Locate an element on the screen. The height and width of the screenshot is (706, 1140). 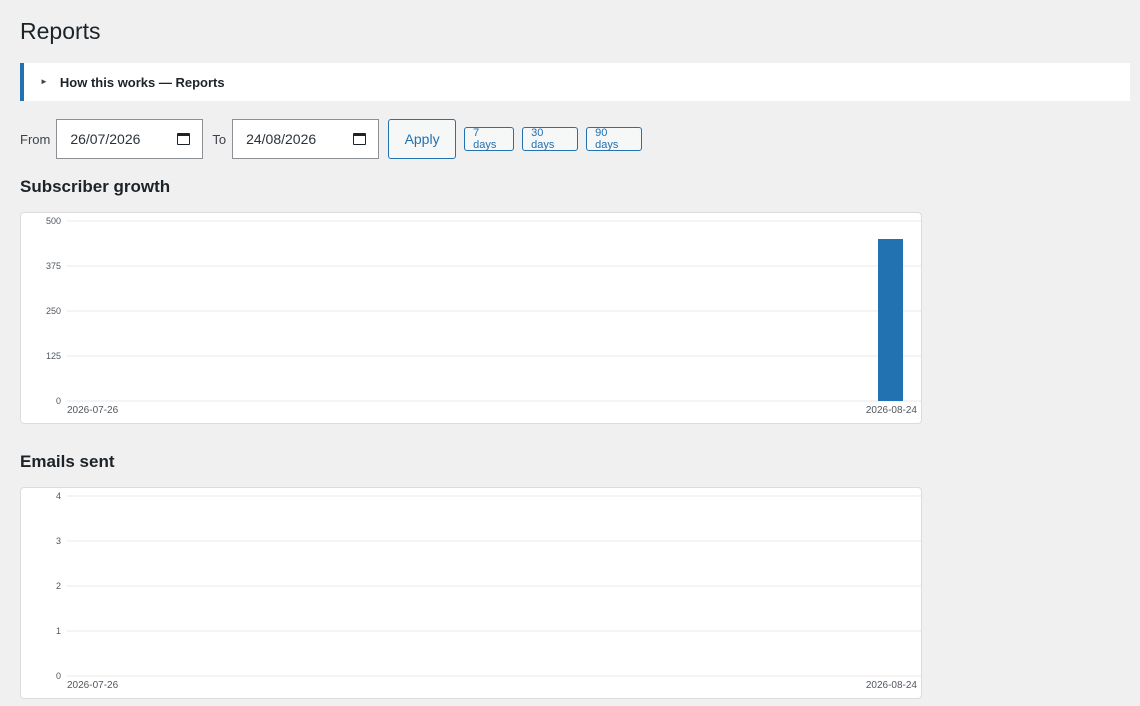
range-7-days-button: 7 days is located at coordinates (489, 139).